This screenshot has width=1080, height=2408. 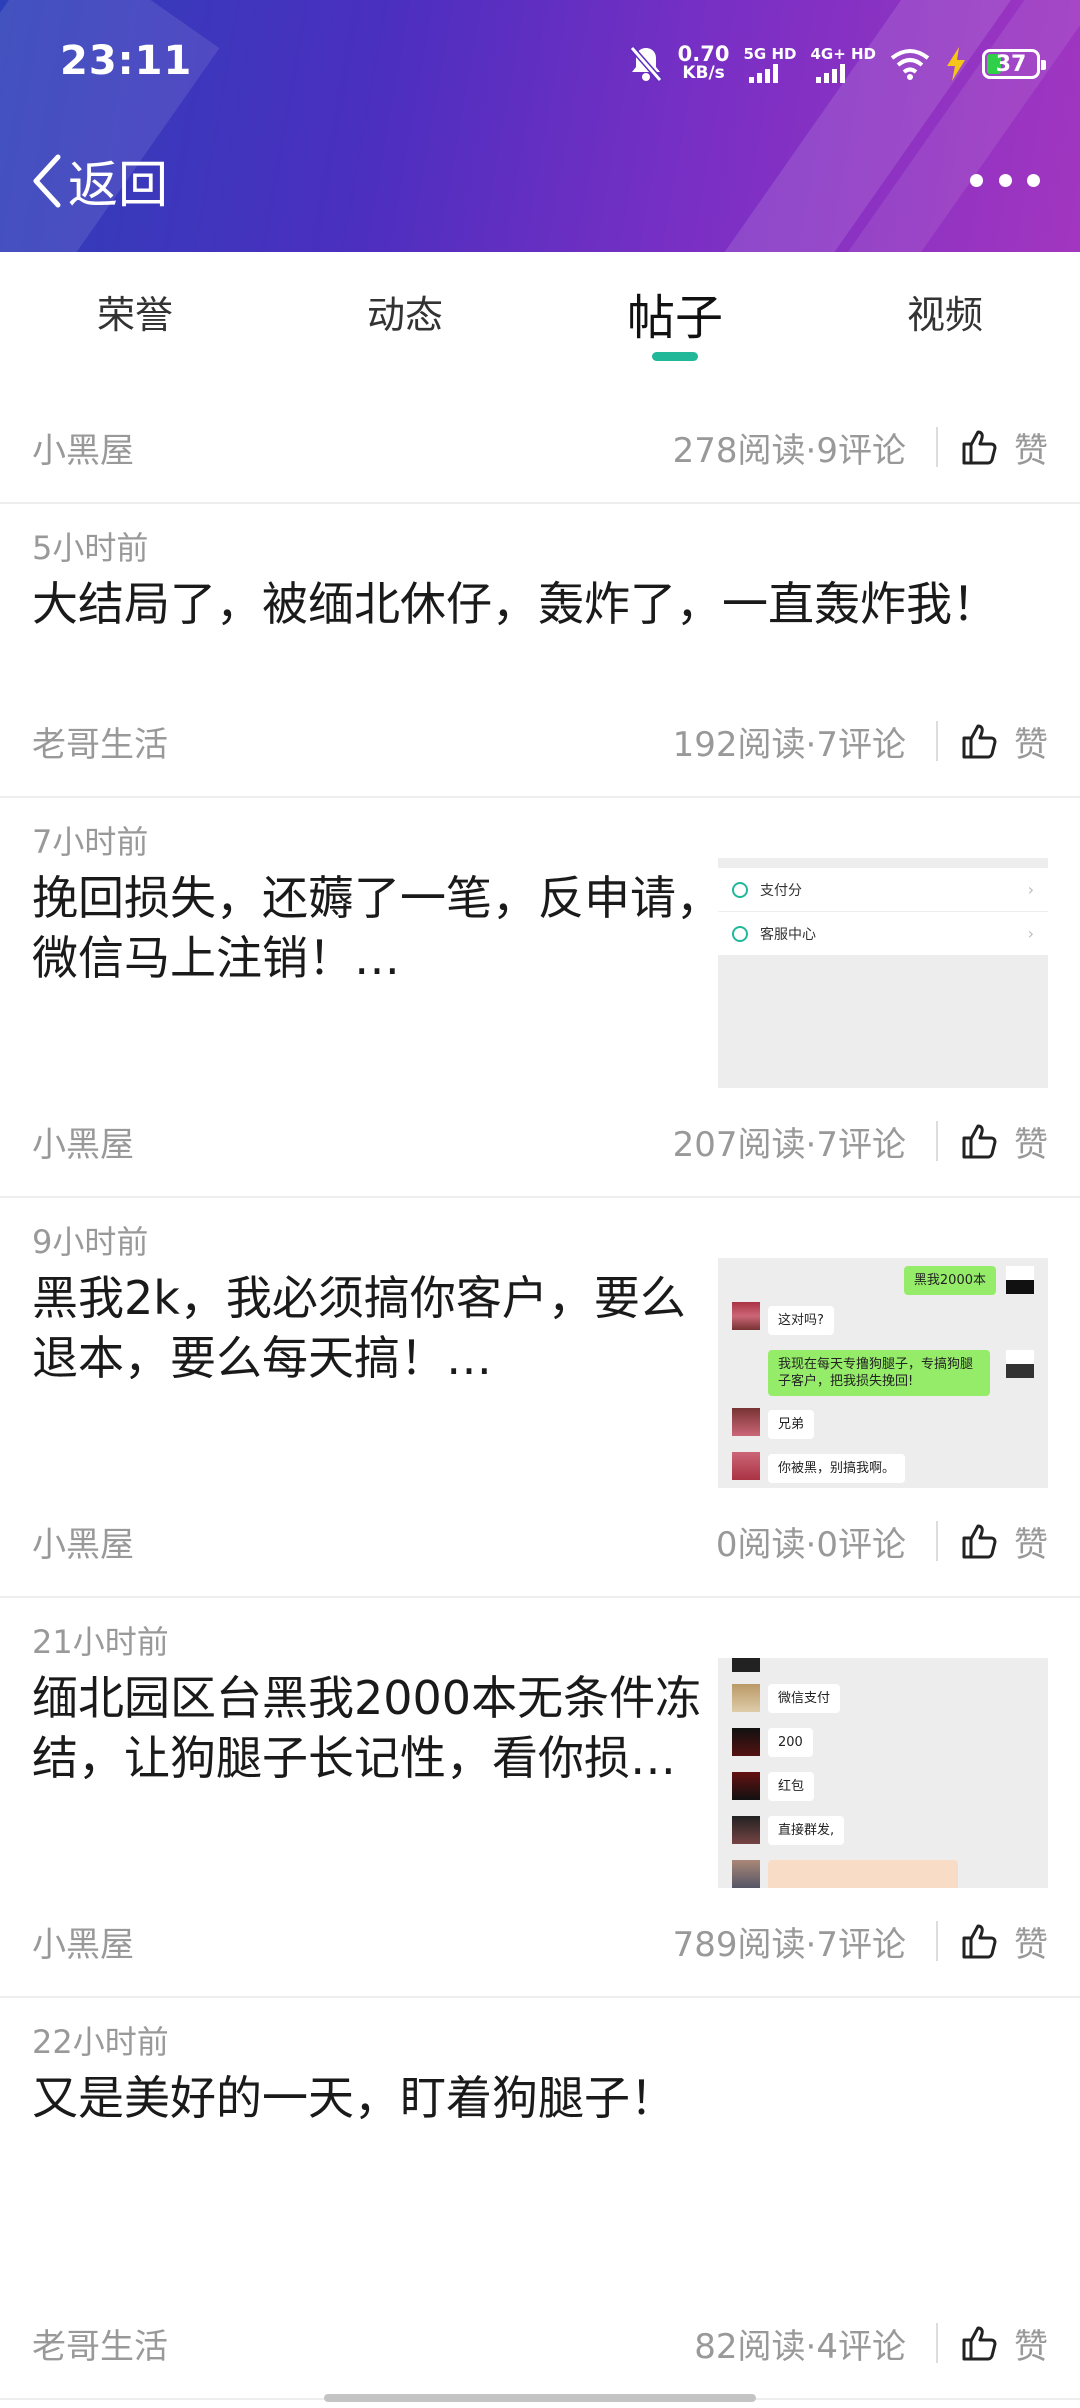 What do you see at coordinates (540, 1942) in the screenshot?
I see `post-meta-row: 小黑屋 789阅读·7评论 赞` at bounding box center [540, 1942].